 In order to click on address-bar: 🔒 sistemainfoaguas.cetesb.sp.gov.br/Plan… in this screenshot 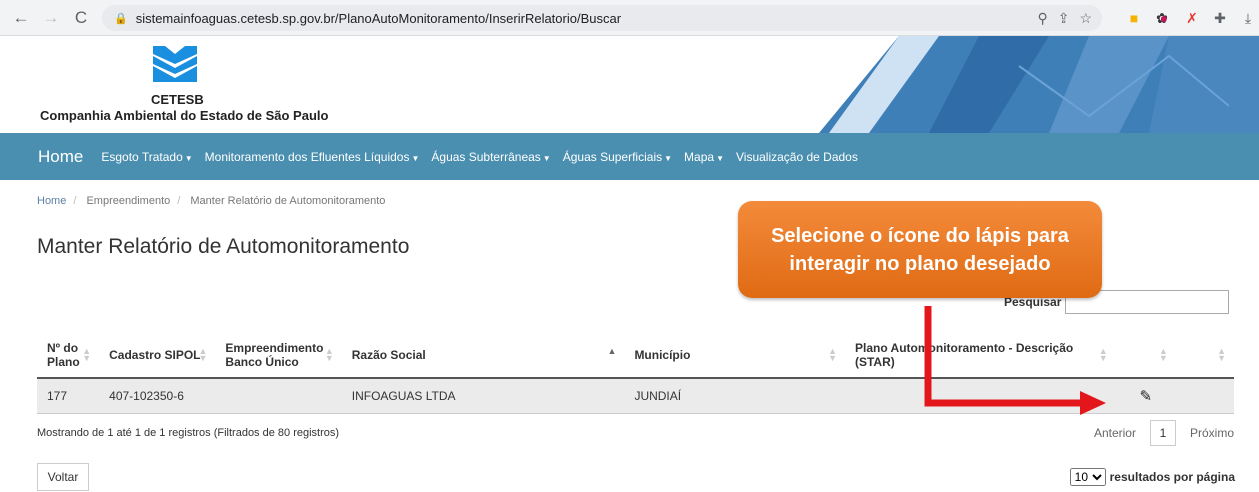, I will do `click(602, 18)`.